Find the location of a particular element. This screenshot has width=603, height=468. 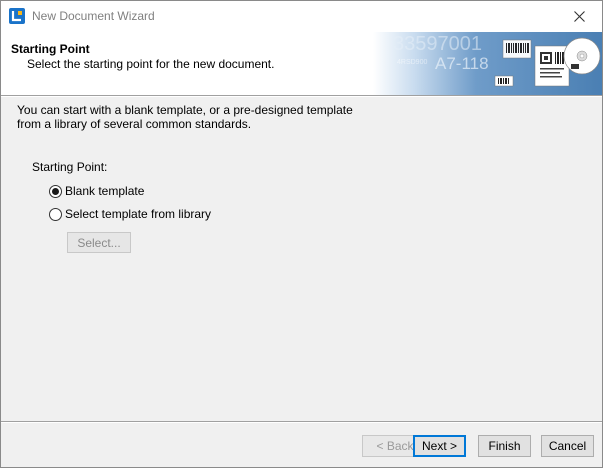

radio-button-selected is located at coordinates (55, 191).